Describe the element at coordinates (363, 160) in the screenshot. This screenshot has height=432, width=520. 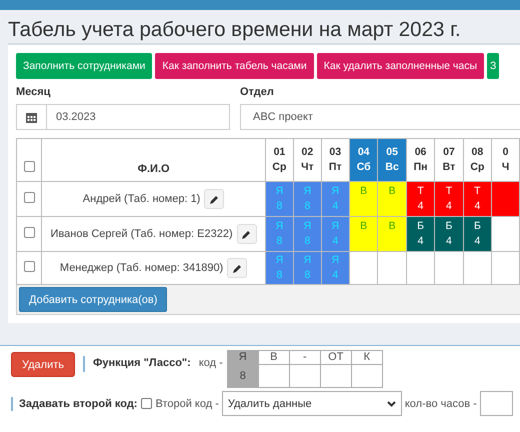
I see `day-header: 04 Сб` at that location.